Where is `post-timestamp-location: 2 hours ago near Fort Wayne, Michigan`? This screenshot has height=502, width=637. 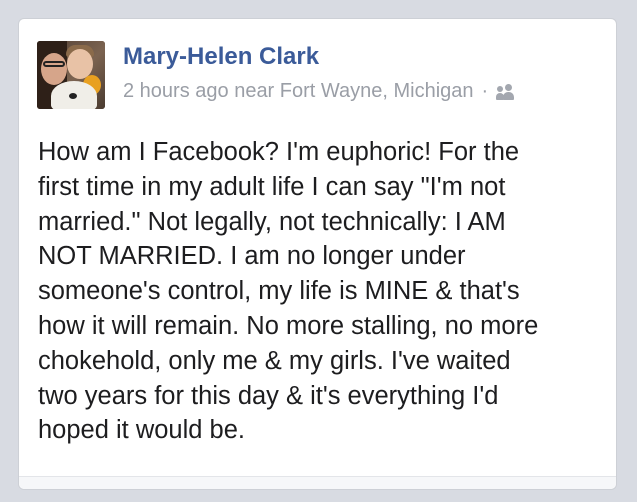 post-timestamp-location: 2 hours ago near Fort Wayne, Michigan is located at coordinates (298, 91).